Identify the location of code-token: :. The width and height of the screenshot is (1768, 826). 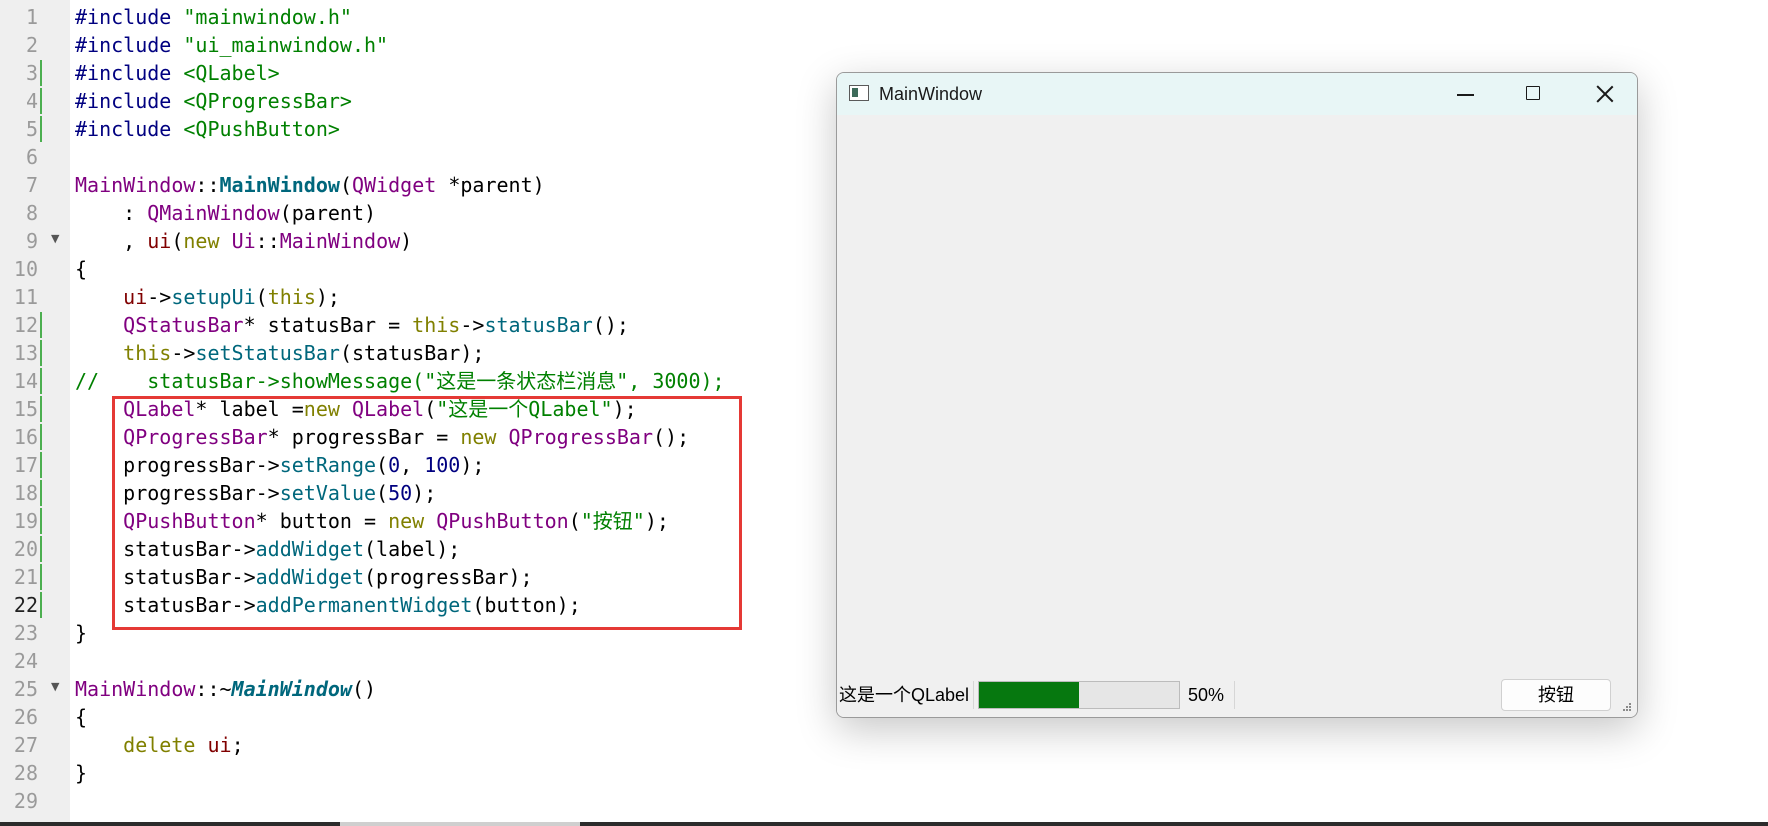
(111, 213).